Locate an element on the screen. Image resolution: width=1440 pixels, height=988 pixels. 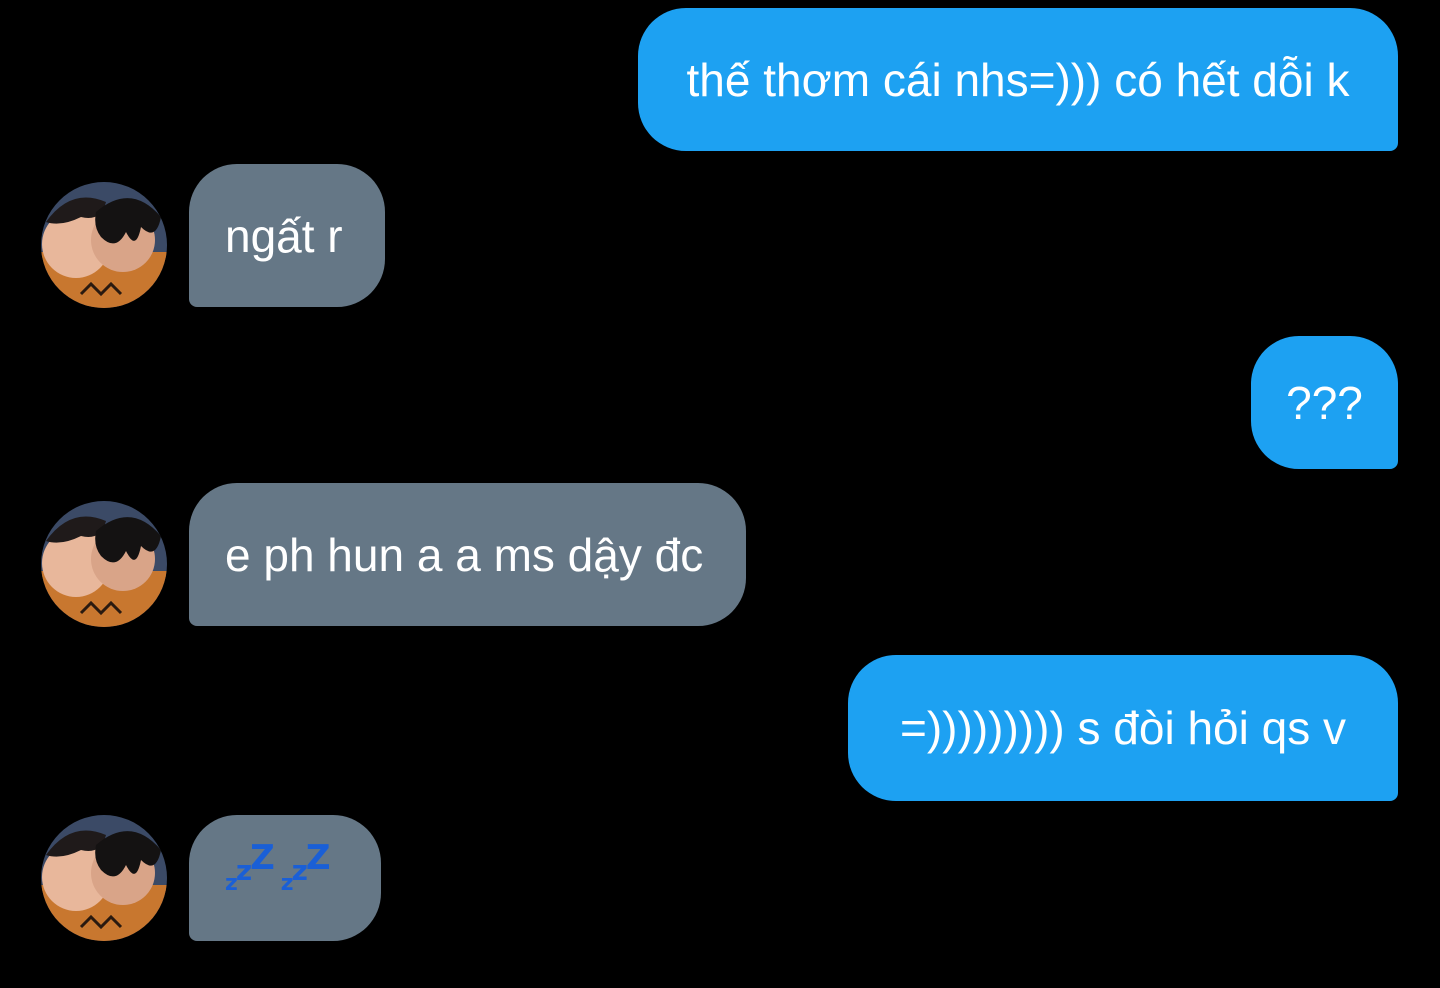
message-text: thế thơm cái nhs=))) có hết dỗi k is located at coordinates (1018, 79).